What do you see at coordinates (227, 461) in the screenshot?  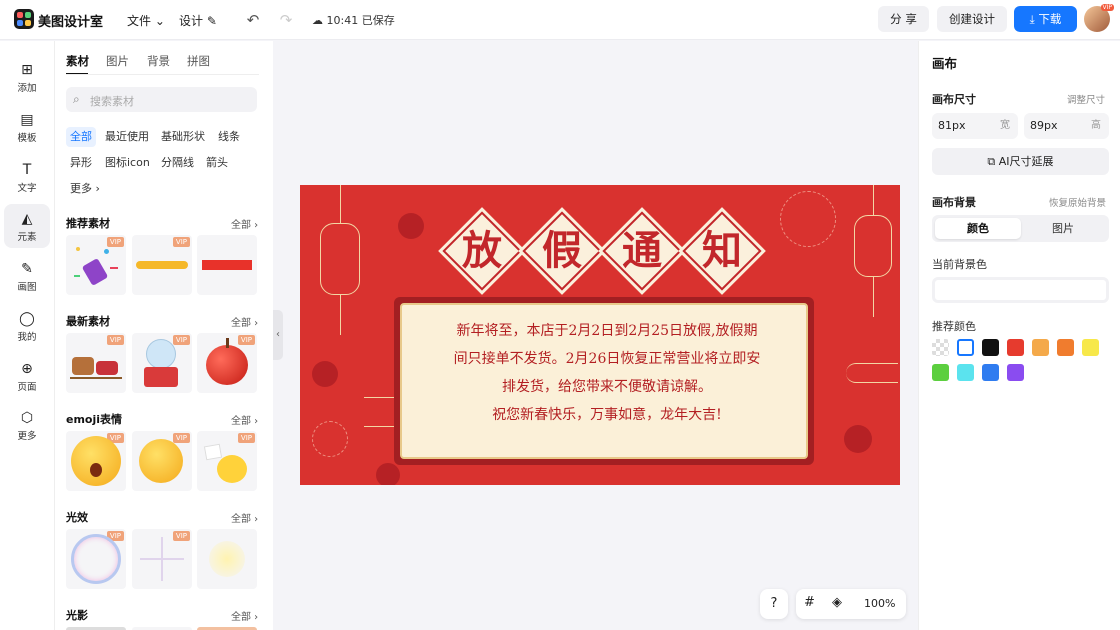 I see `asset-emoji-chick: VIP` at bounding box center [227, 461].